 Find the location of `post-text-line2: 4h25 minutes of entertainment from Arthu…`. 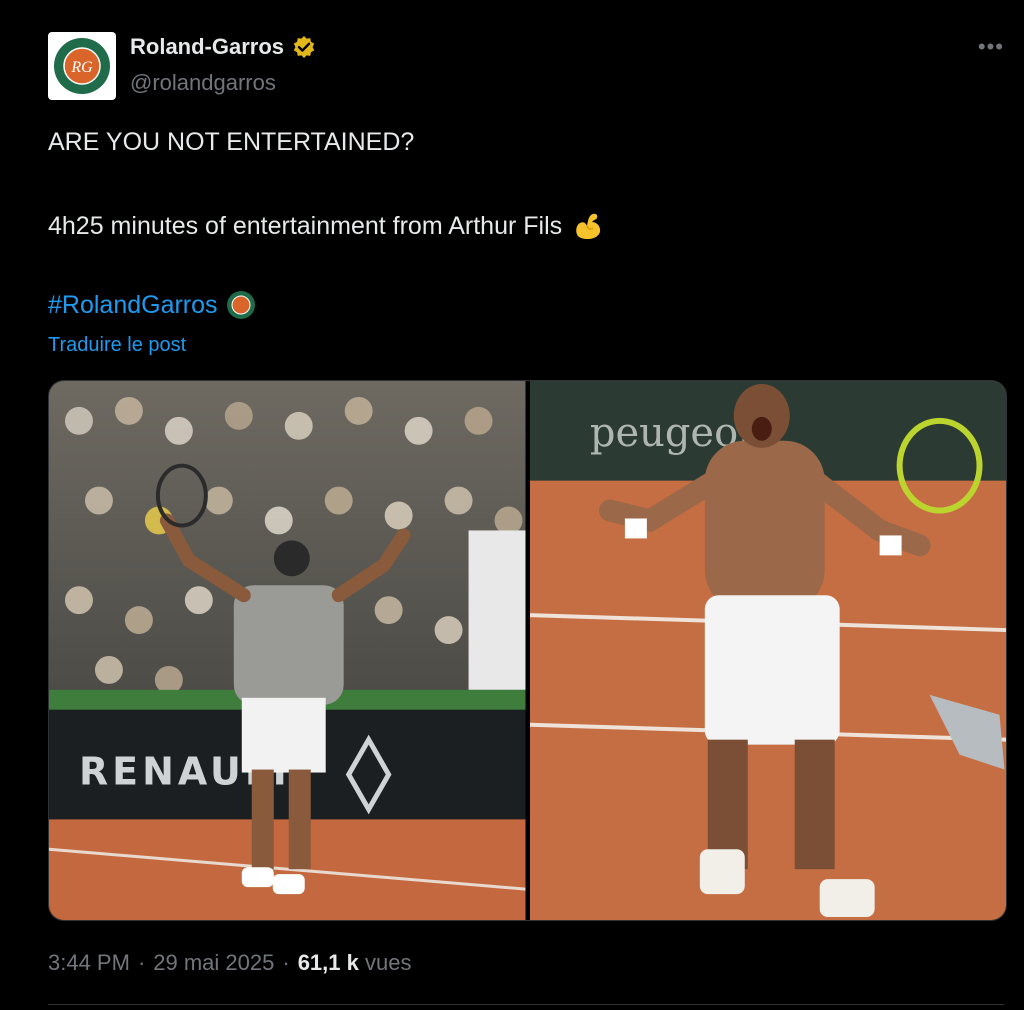

post-text-line2: 4h25 minutes of entertainment from Arthu… is located at coordinates (326, 226).